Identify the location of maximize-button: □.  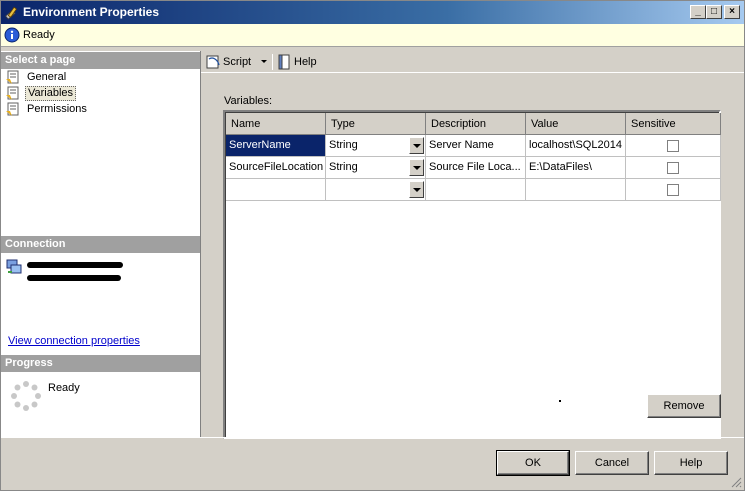
(714, 12).